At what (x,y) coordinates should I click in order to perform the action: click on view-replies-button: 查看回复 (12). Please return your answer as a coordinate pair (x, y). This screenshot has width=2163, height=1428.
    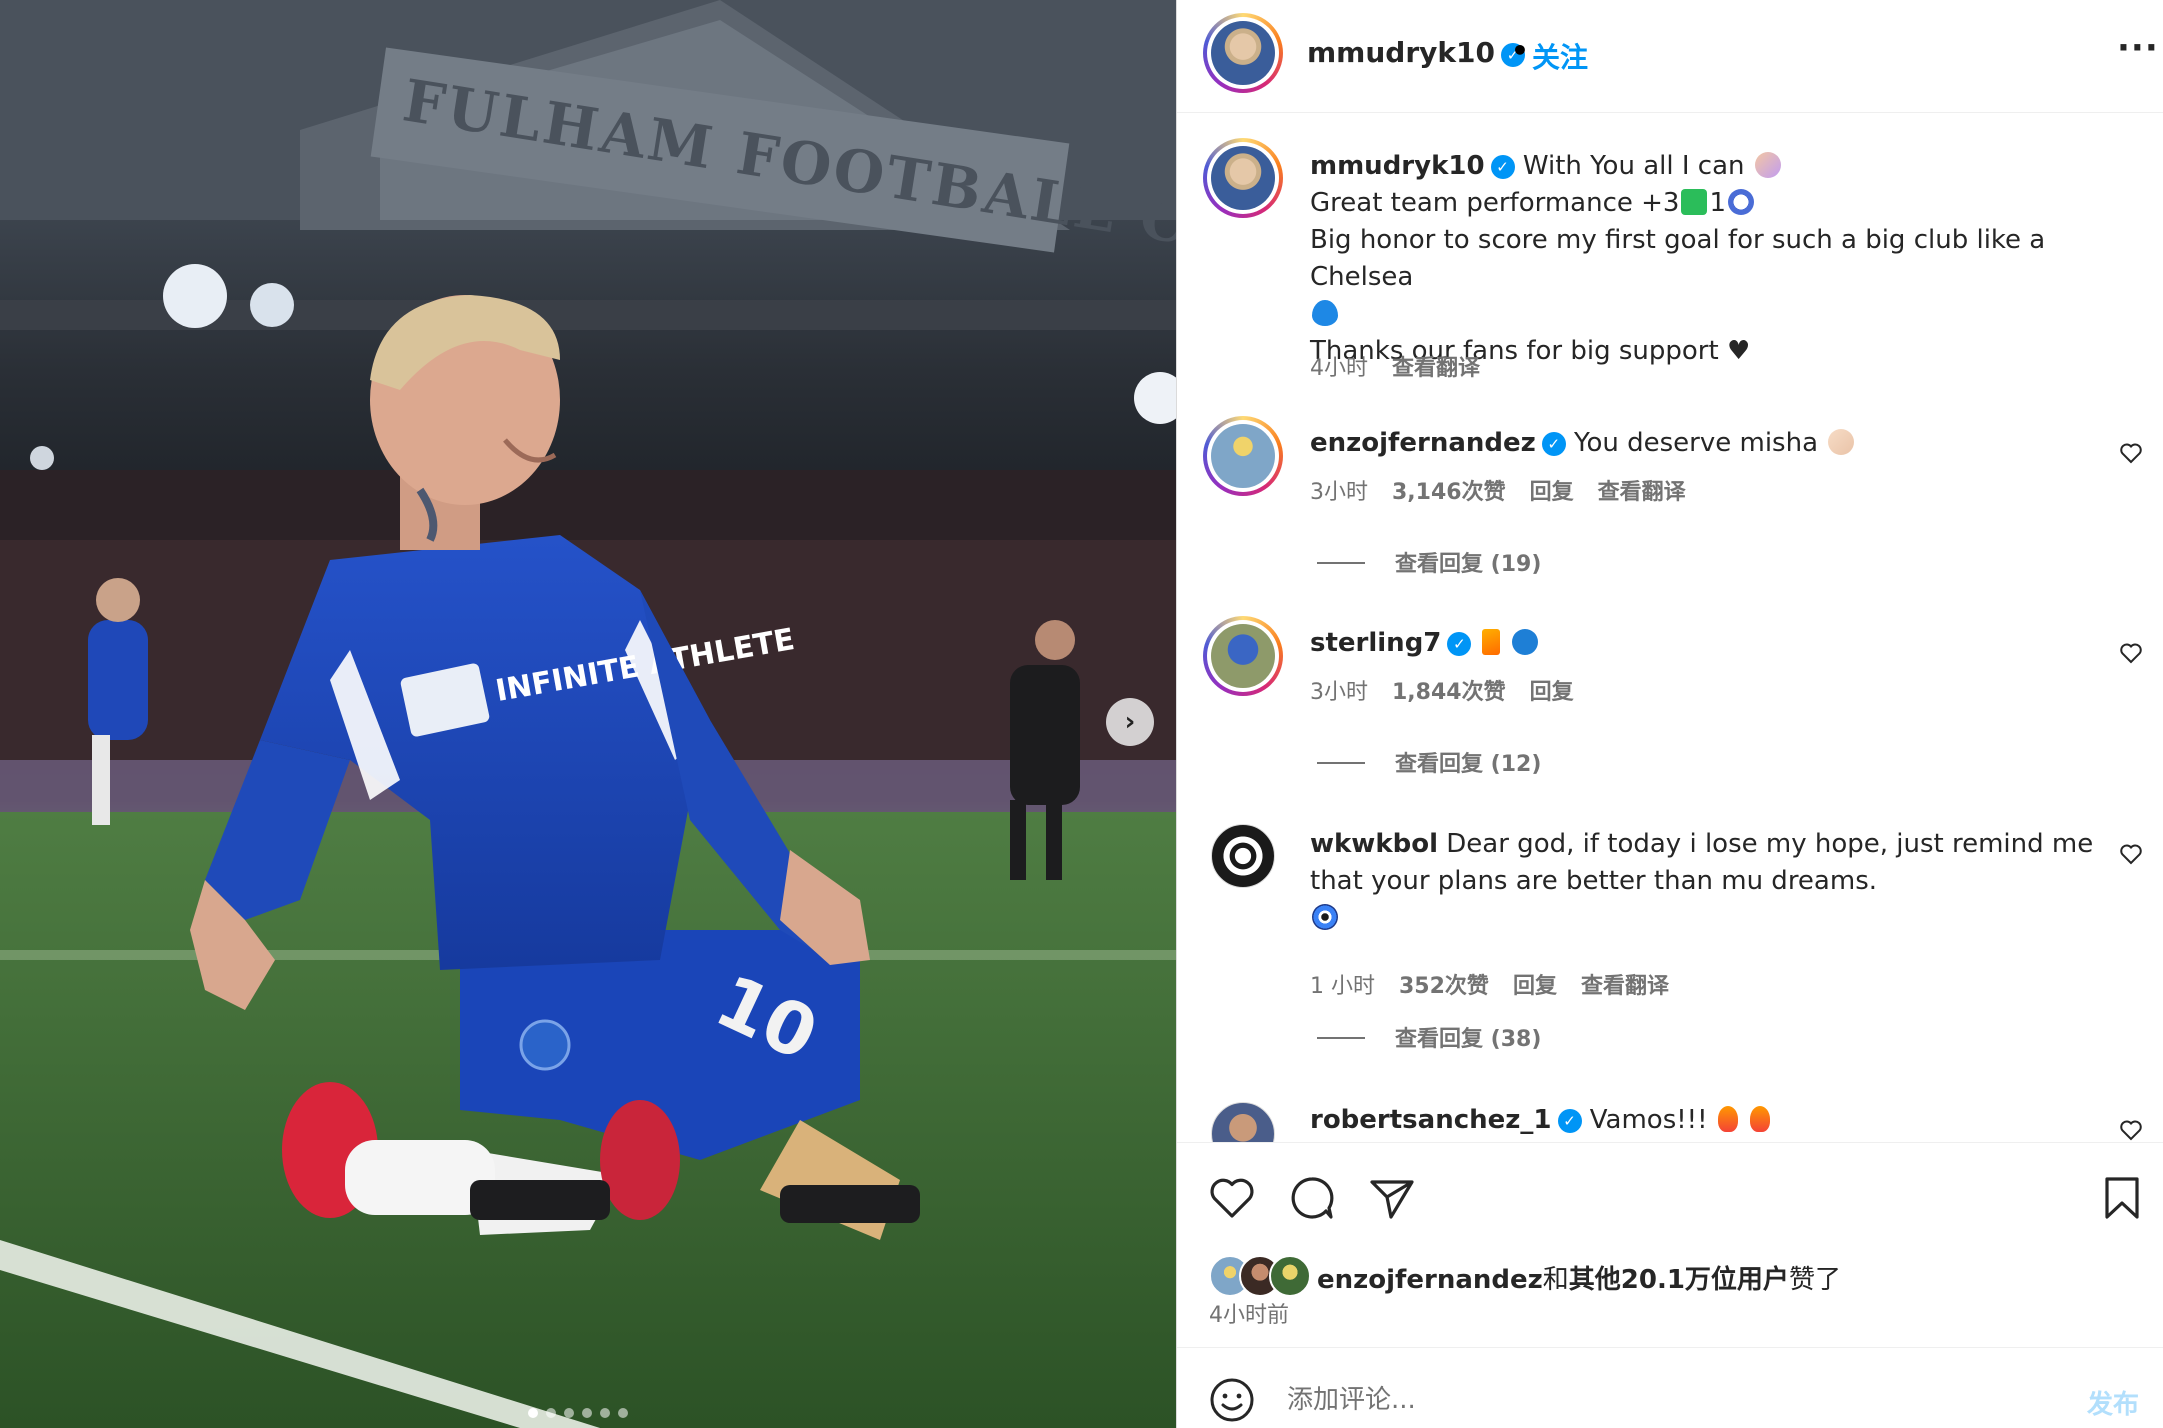
    Looking at the image, I should click on (1429, 762).